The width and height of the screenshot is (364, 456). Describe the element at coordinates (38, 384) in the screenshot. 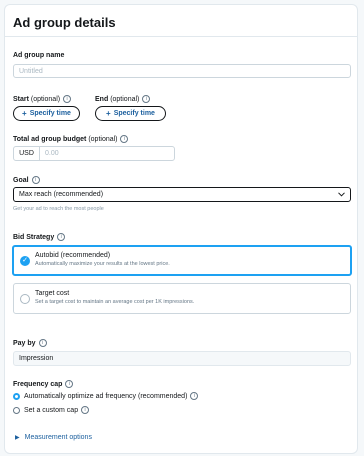

I see `frequency-cap-label-text: Frequency cap` at that location.